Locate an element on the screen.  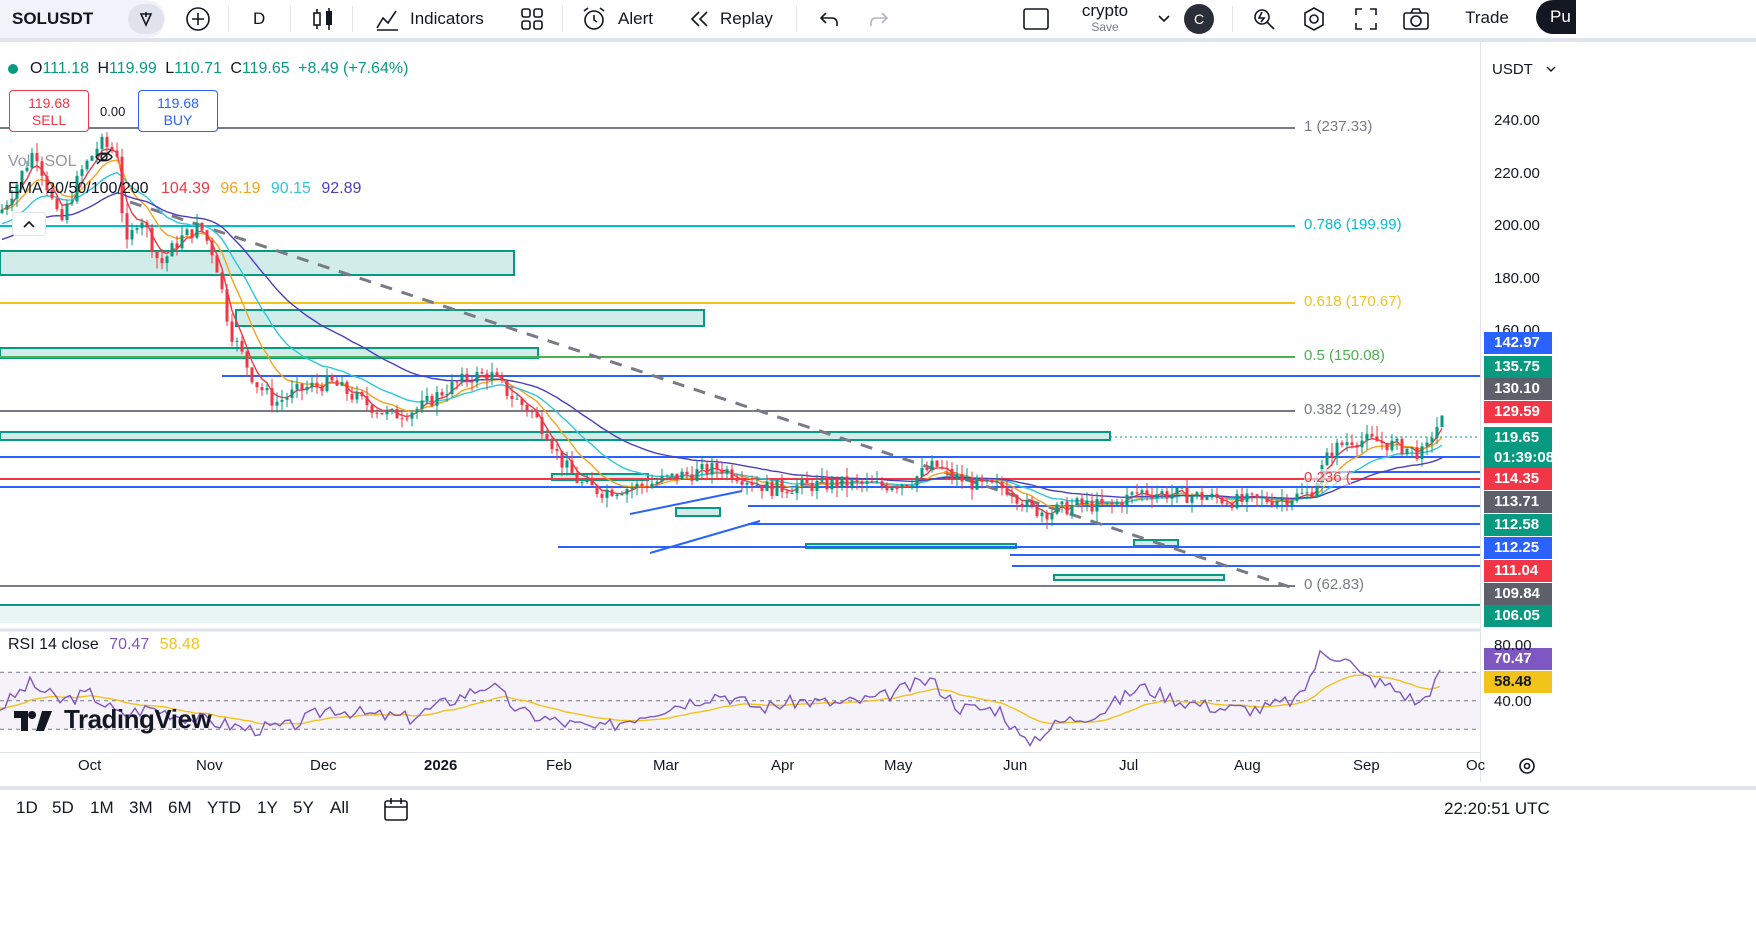
layout-name-button: crypto Save is located at coordinates (1105, 18).